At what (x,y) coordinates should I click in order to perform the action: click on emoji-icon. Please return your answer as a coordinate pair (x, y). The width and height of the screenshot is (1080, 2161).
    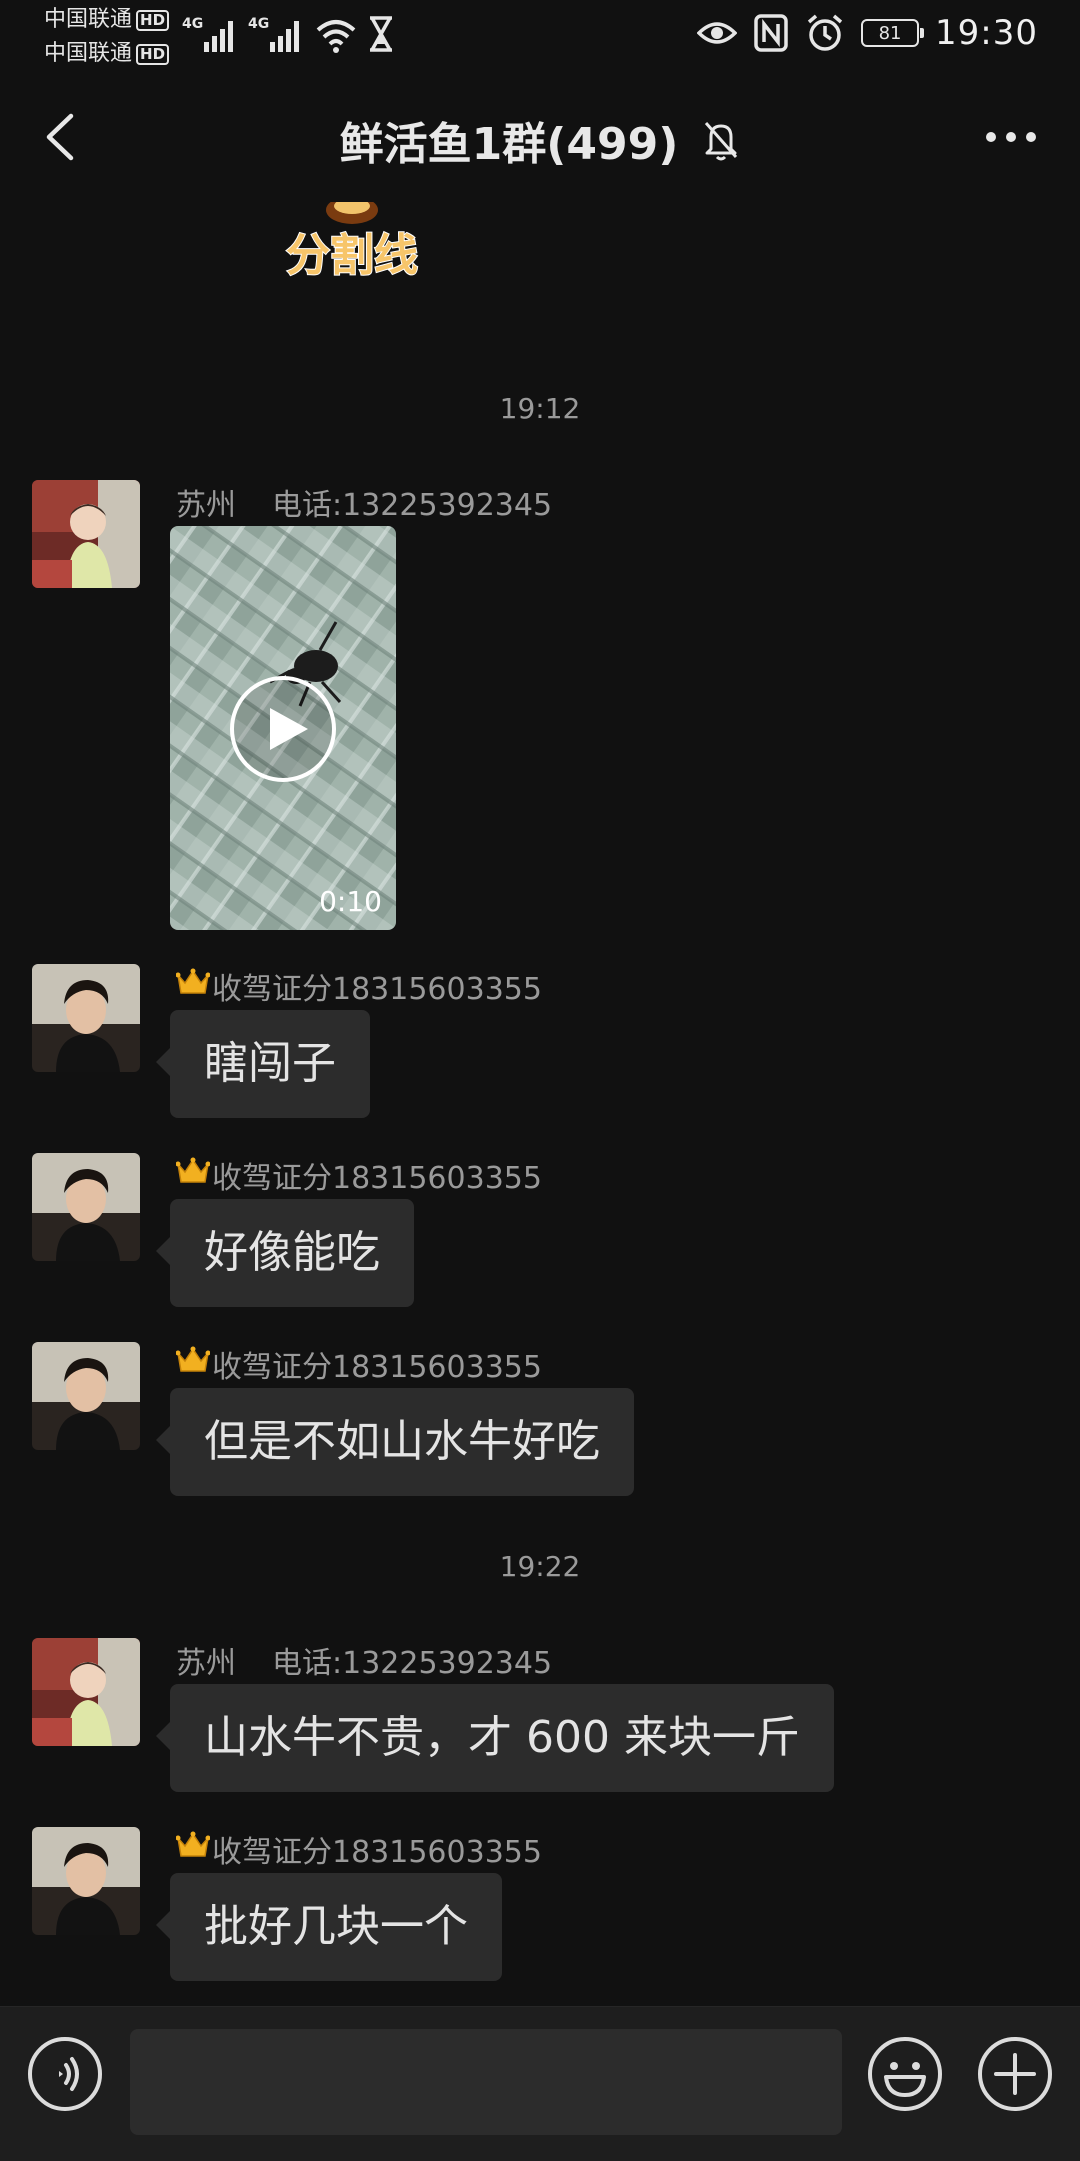
    Looking at the image, I should click on (905, 2074).